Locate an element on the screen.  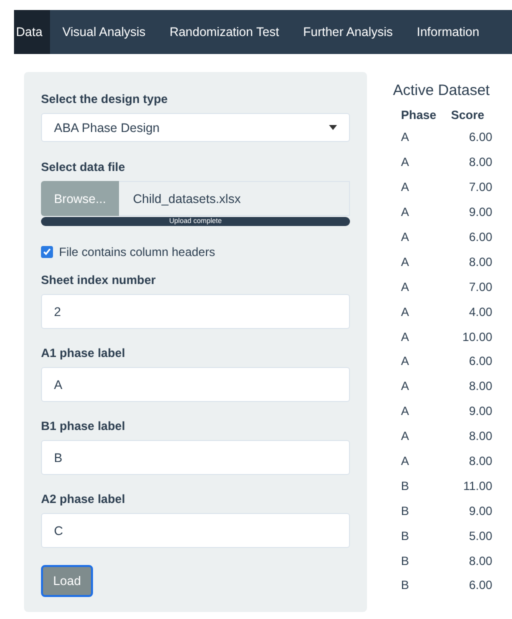
field-label: Select the design type is located at coordinates (105, 99).